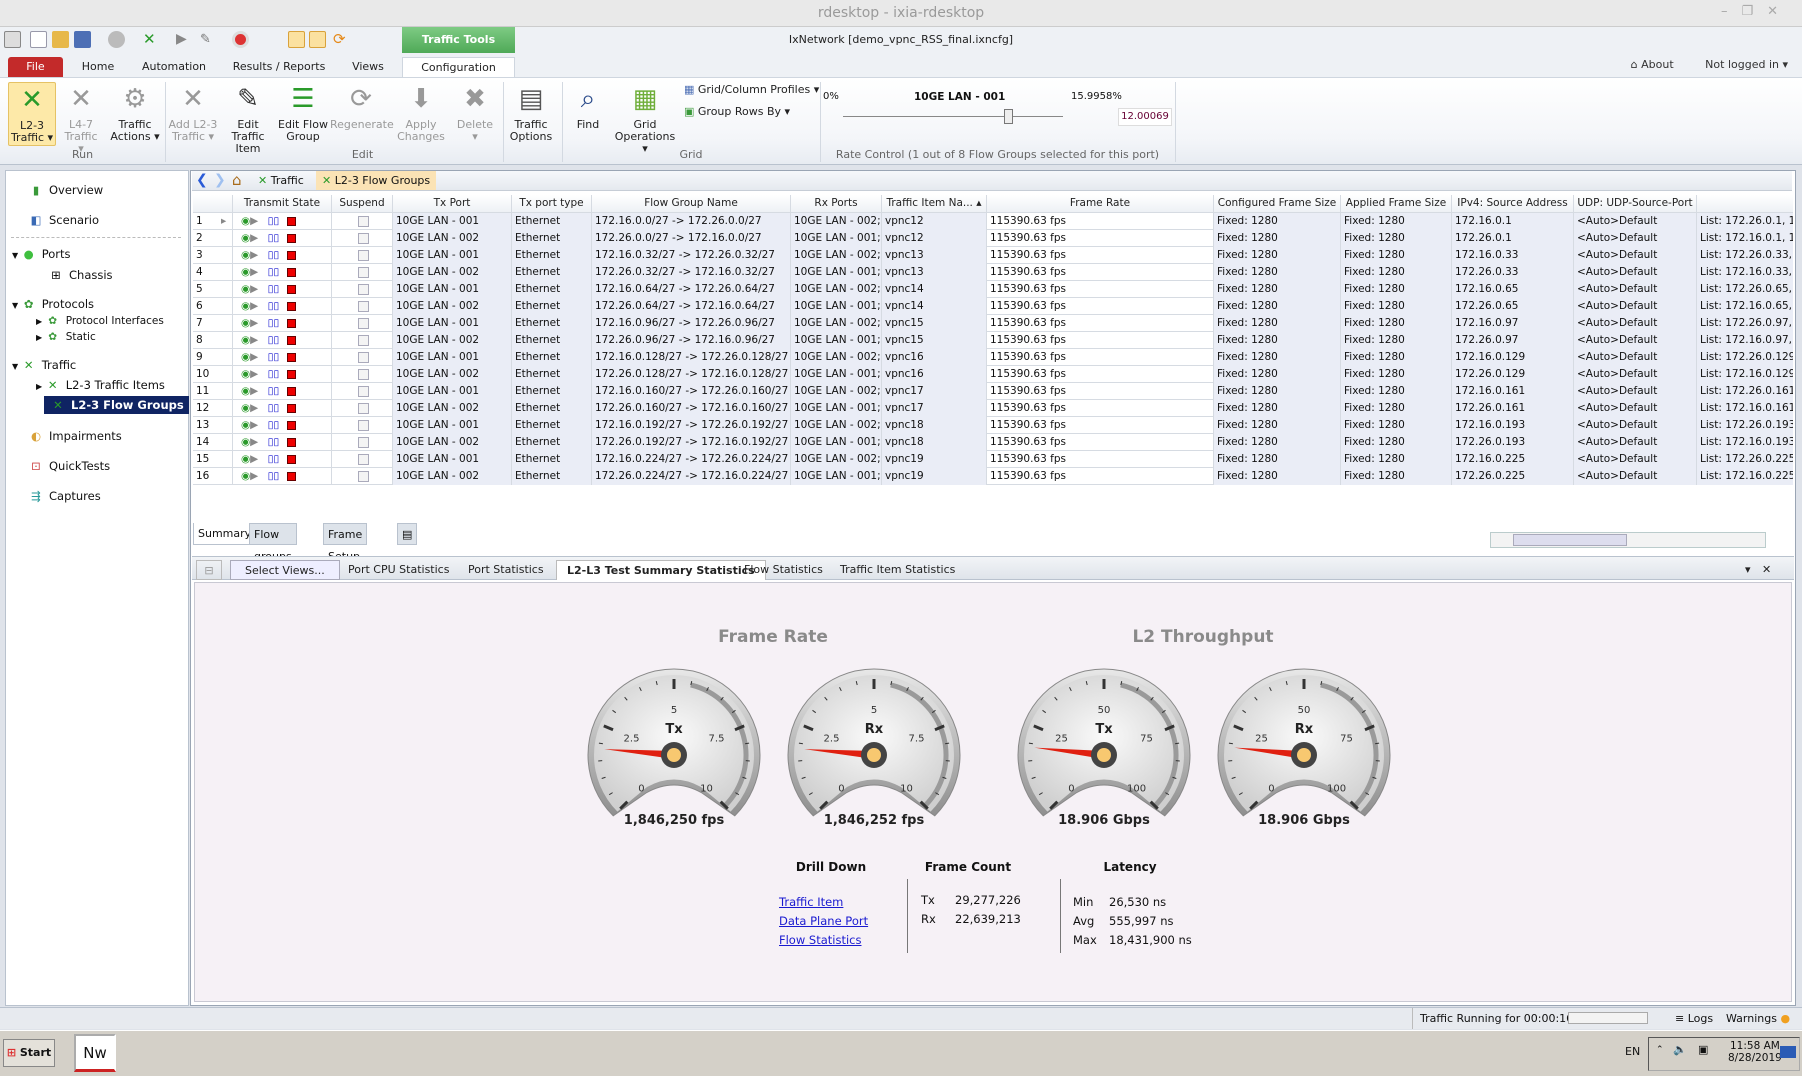 The width and height of the screenshot is (1802, 1076). What do you see at coordinates (1703, 1049) in the screenshot?
I see `network-icon: ▣` at bounding box center [1703, 1049].